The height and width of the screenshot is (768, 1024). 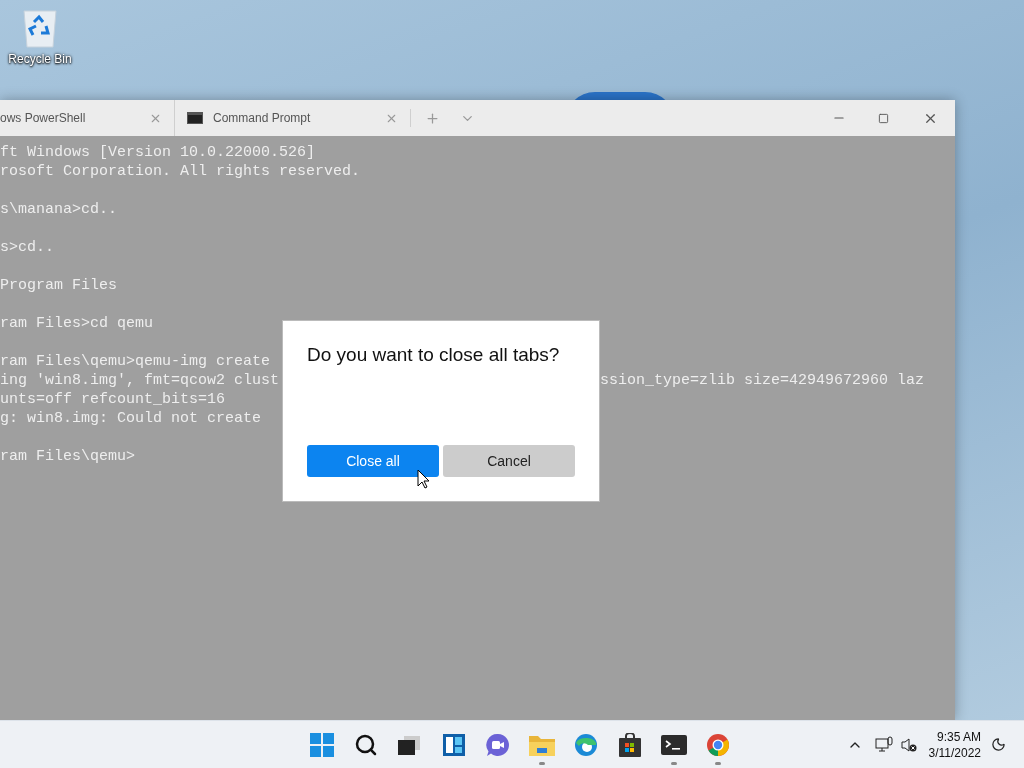 What do you see at coordinates (954, 752) in the screenshot?
I see `clock-date: 3/11/2022` at bounding box center [954, 752].